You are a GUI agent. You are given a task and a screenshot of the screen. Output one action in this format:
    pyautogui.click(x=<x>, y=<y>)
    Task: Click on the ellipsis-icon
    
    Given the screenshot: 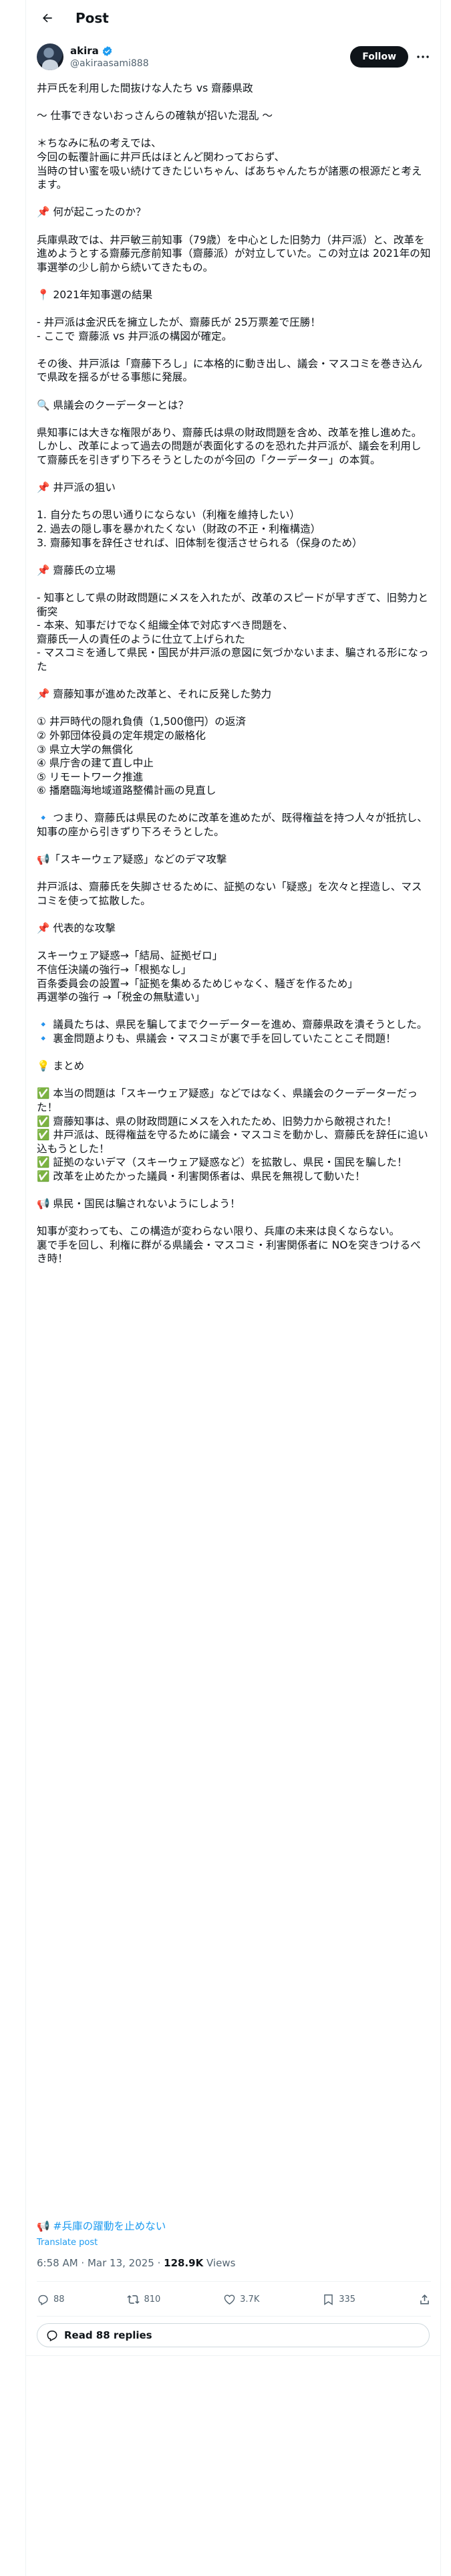 What is the action you would take?
    pyautogui.click(x=423, y=57)
    